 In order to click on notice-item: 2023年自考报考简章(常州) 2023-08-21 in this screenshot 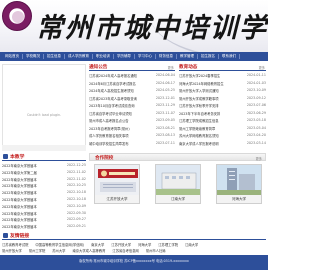, I will do `click(132, 128)`.